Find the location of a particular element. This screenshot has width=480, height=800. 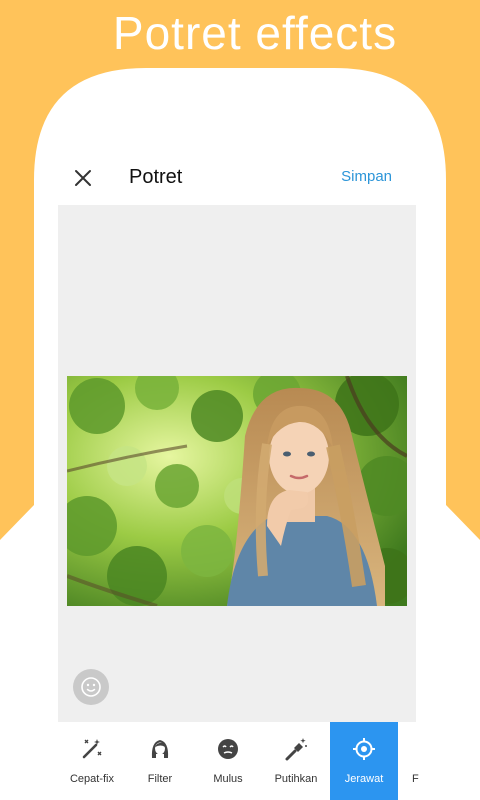

tool-label: Mulus is located at coordinates (228, 779).